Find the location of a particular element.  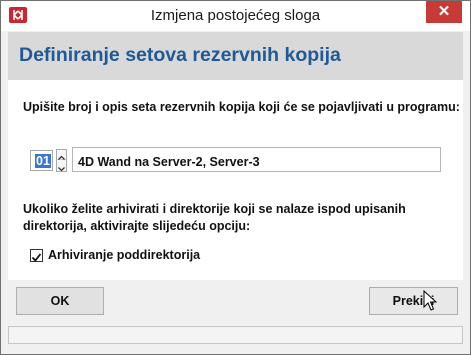

close-button: ✕ is located at coordinates (444, 12).